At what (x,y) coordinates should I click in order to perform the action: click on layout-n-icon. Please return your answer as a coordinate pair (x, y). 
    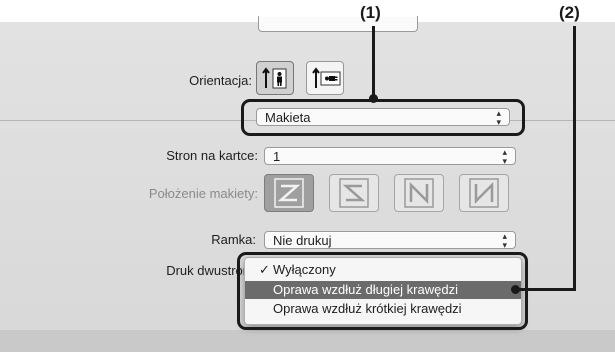
    Looking at the image, I should click on (484, 193).